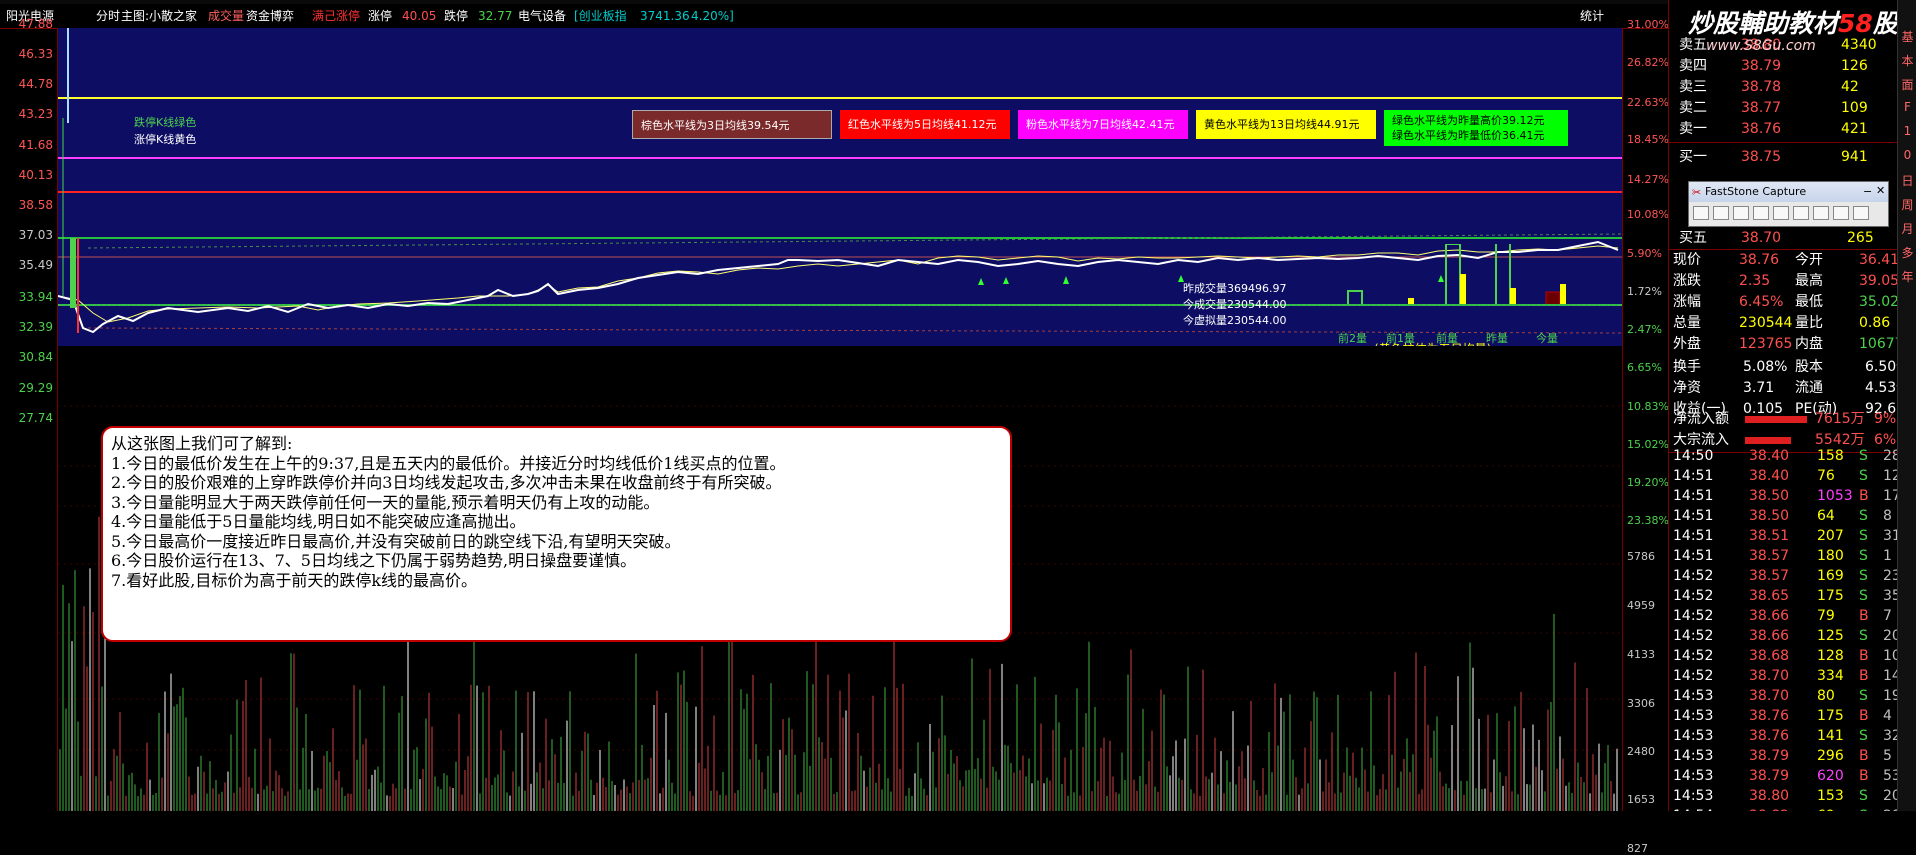 The image size is (1916, 855). What do you see at coordinates (1592, 16) in the screenshot?
I see `stats-button: 统计` at bounding box center [1592, 16].